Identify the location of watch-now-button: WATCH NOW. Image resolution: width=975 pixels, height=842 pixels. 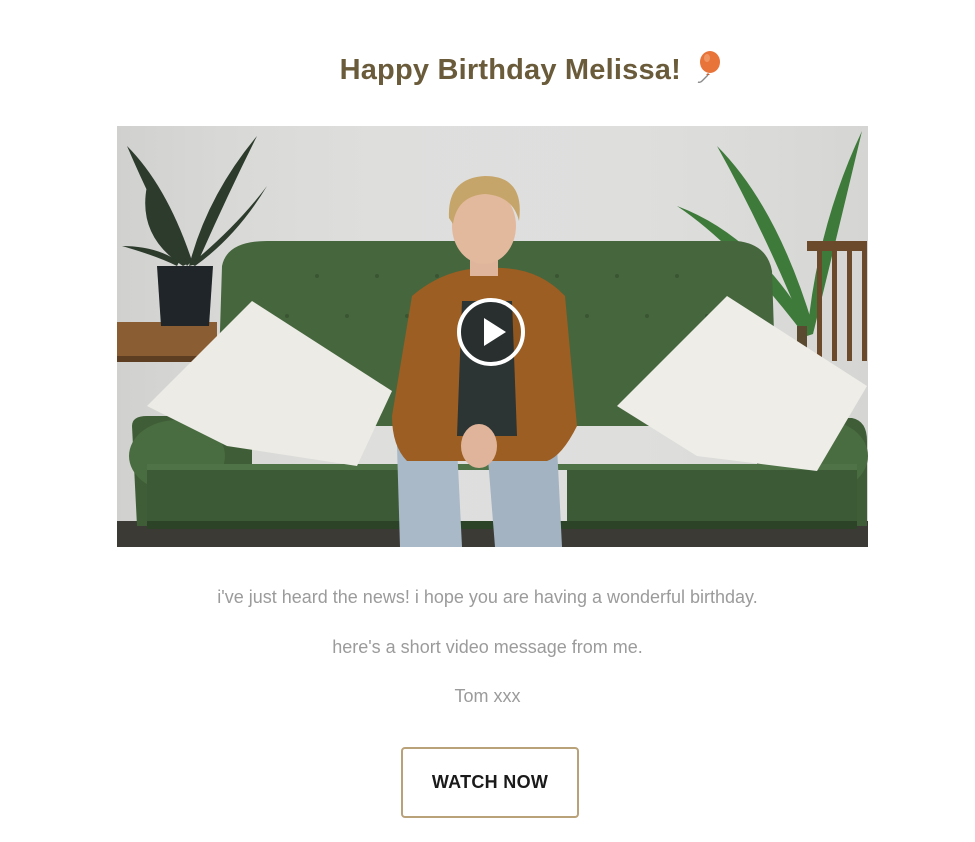
(490, 782).